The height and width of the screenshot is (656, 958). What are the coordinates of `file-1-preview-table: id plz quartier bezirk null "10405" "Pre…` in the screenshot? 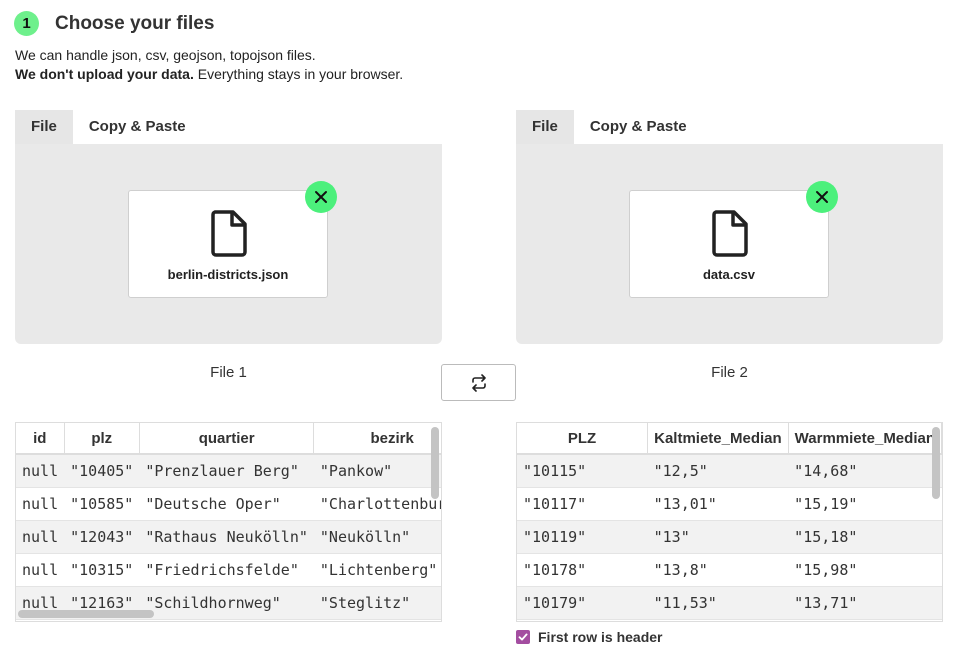 It's located at (228, 522).